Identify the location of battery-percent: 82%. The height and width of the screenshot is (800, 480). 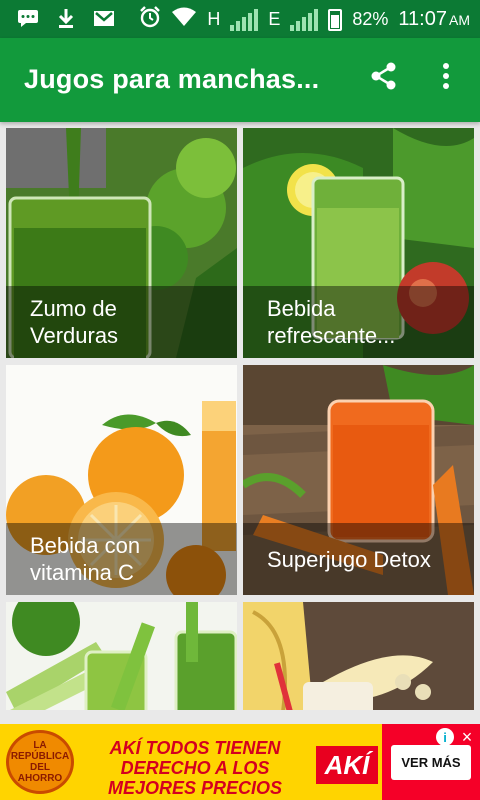
(370, 19).